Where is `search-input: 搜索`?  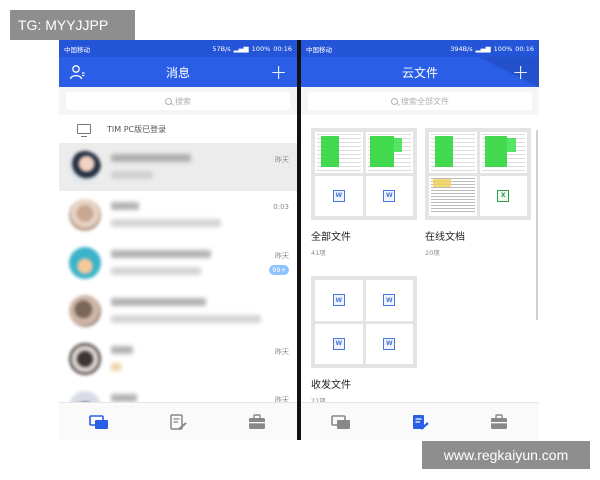
search-input: 搜索 is located at coordinates (178, 101).